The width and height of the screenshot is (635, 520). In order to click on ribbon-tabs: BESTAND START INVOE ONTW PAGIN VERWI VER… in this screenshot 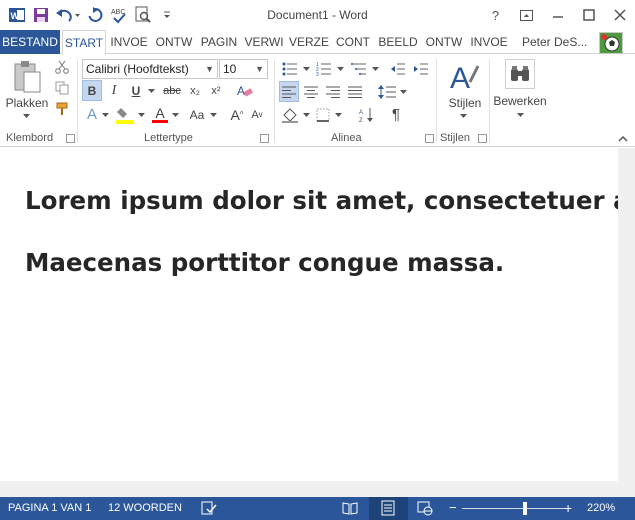, I will do `click(317, 52)`.